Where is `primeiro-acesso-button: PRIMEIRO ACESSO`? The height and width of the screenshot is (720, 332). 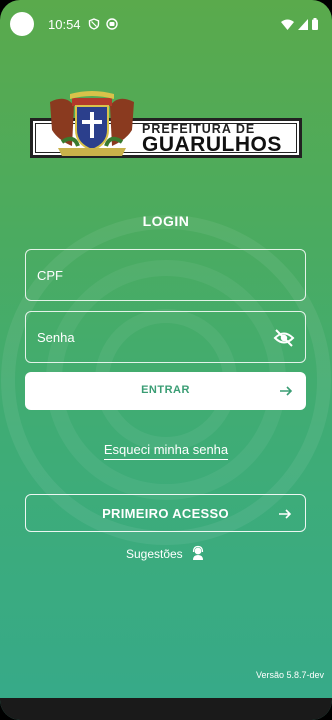 primeiro-acesso-button: PRIMEIRO ACESSO is located at coordinates (165, 513).